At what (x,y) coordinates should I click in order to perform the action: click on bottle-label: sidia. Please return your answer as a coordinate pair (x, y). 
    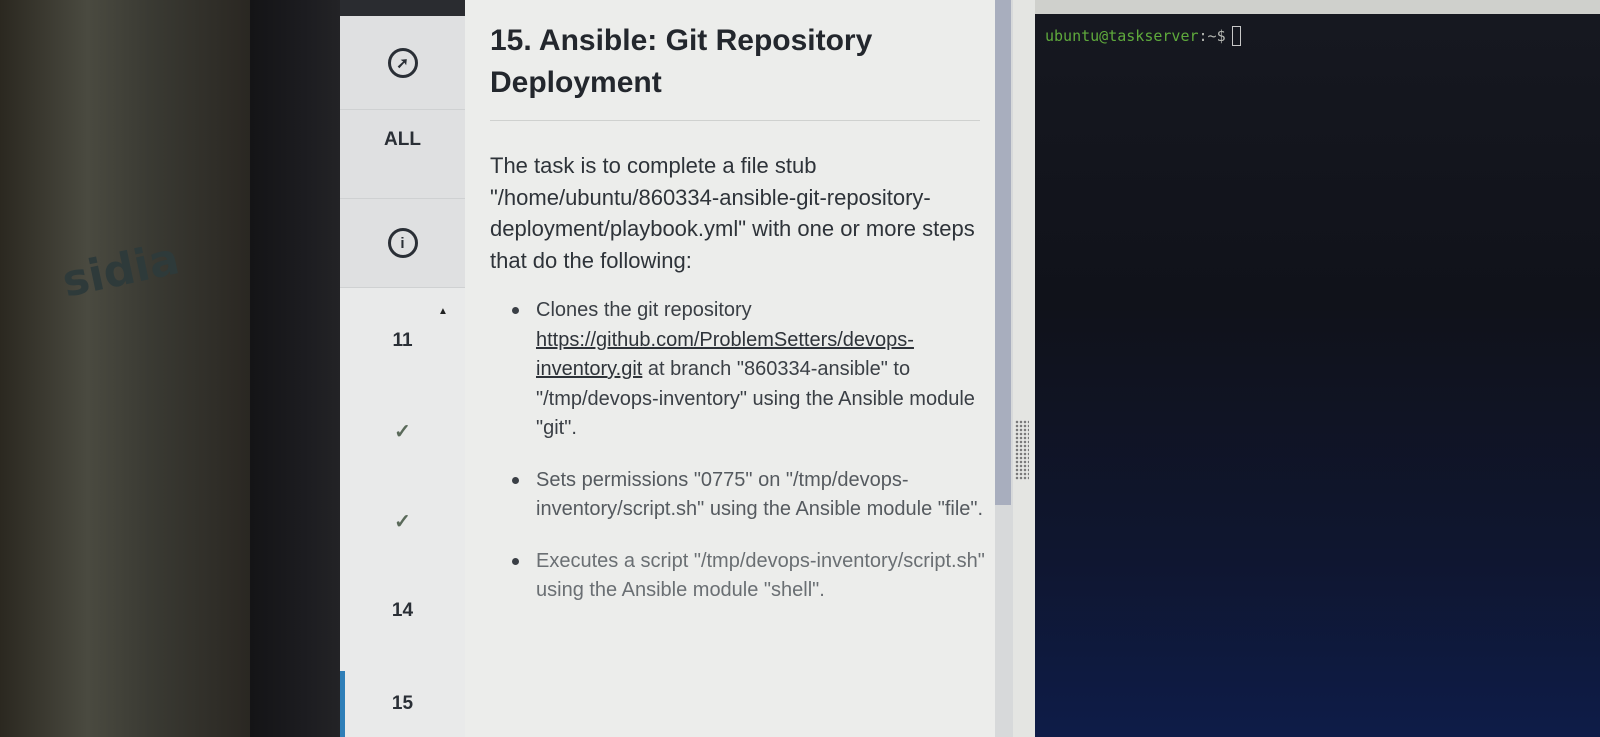
    Looking at the image, I should click on (120, 270).